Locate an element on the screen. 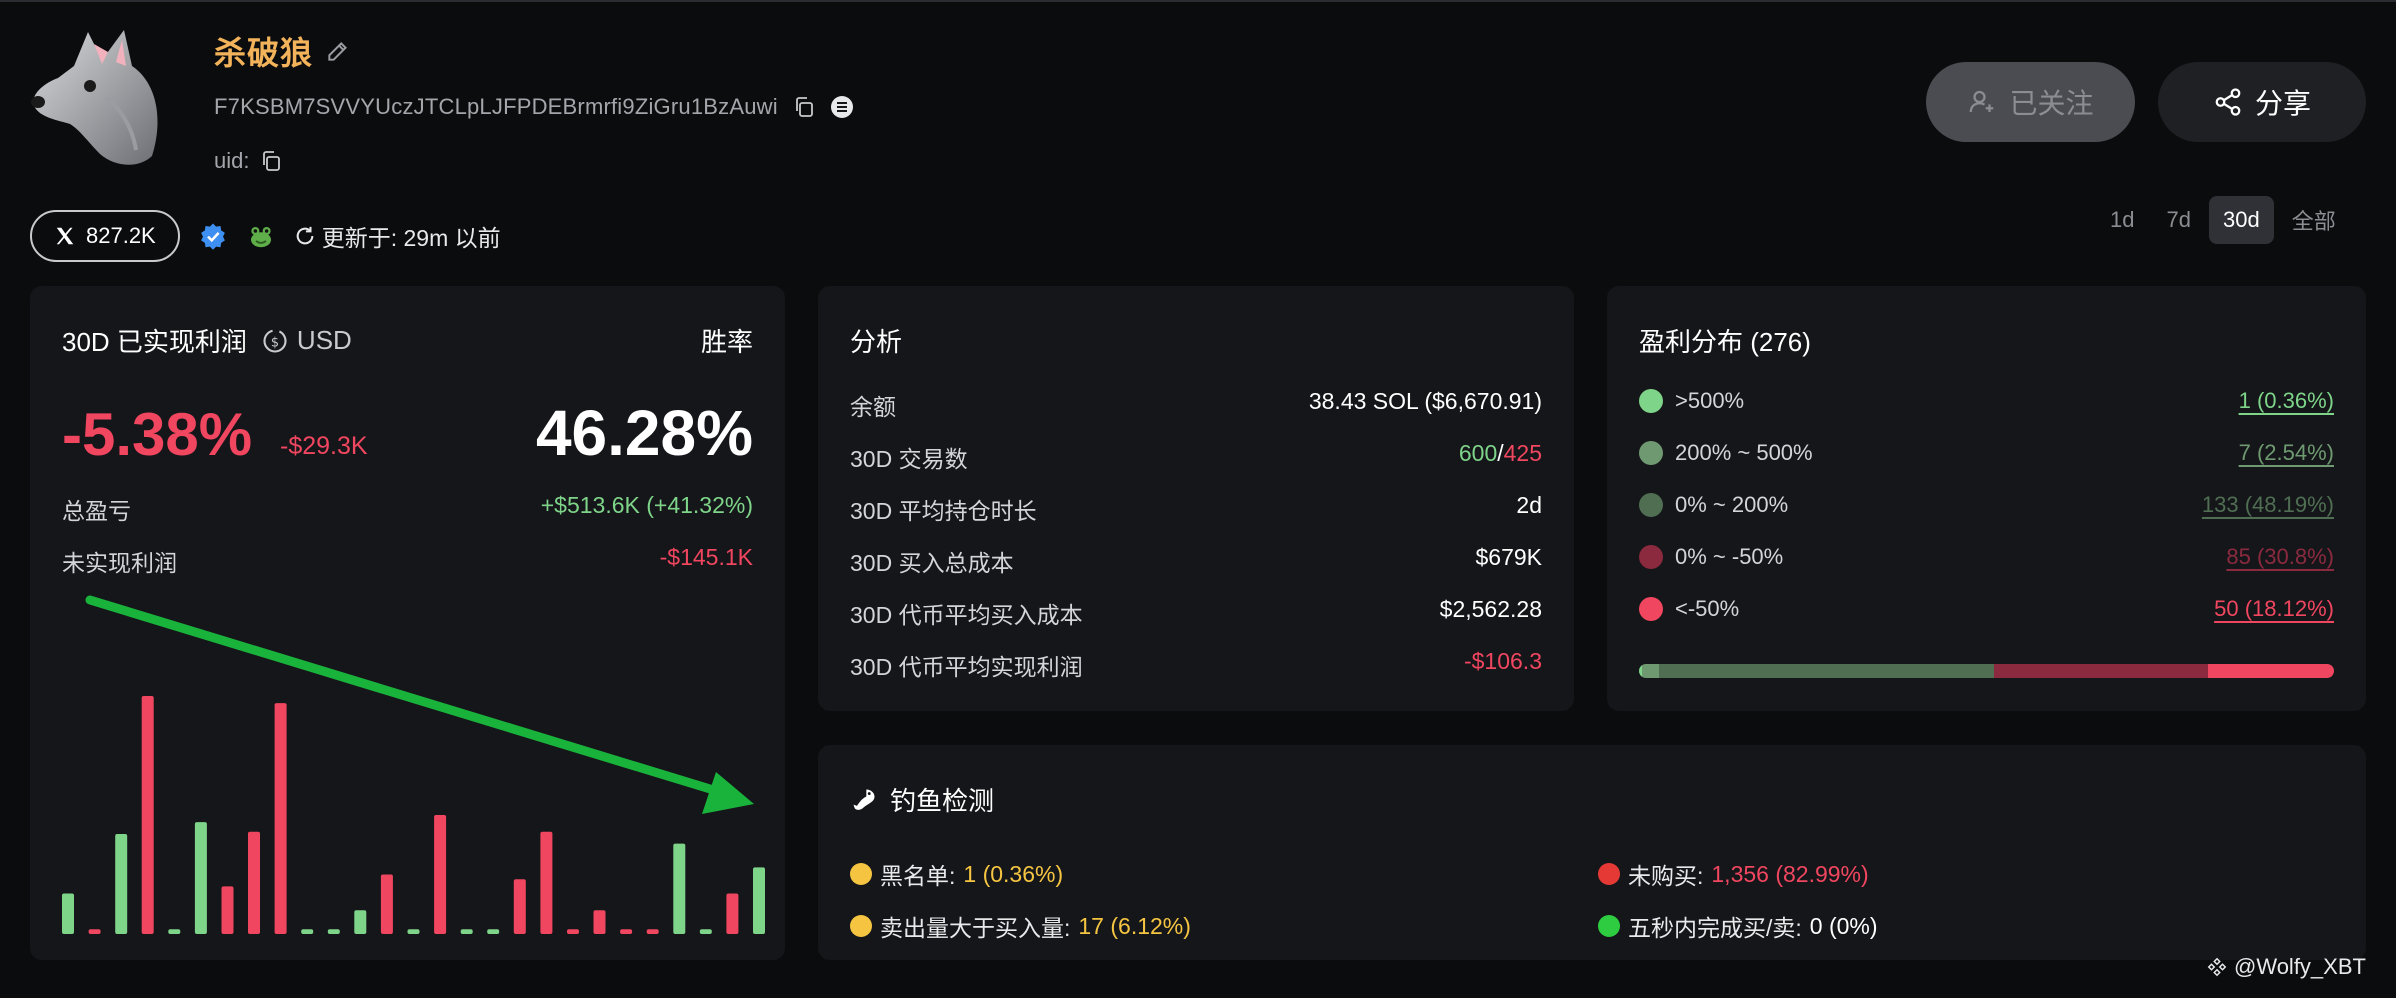 The width and height of the screenshot is (2396, 998). winrate-label: 胜率 is located at coordinates (726, 342).